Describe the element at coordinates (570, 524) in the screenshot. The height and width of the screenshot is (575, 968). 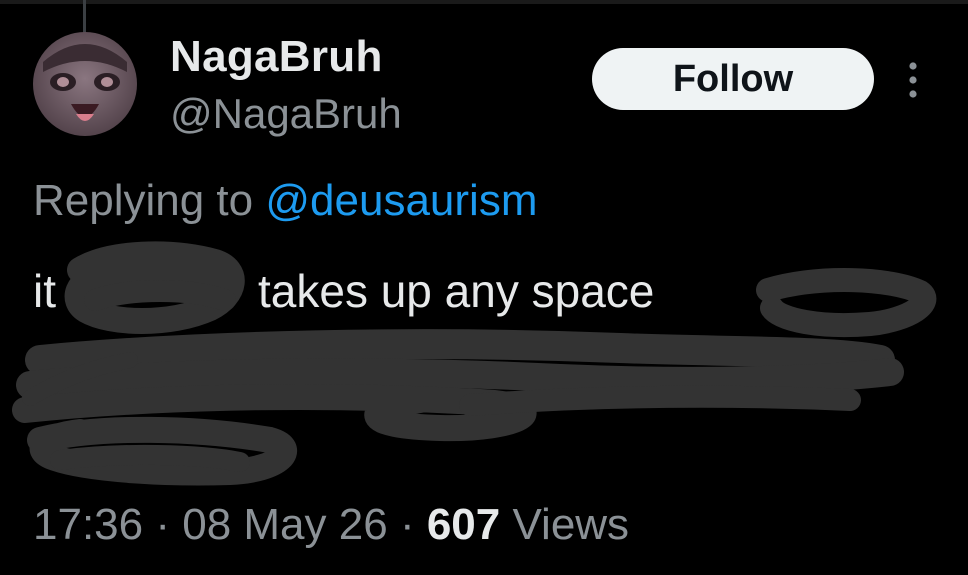
I see `views-label: Views` at that location.